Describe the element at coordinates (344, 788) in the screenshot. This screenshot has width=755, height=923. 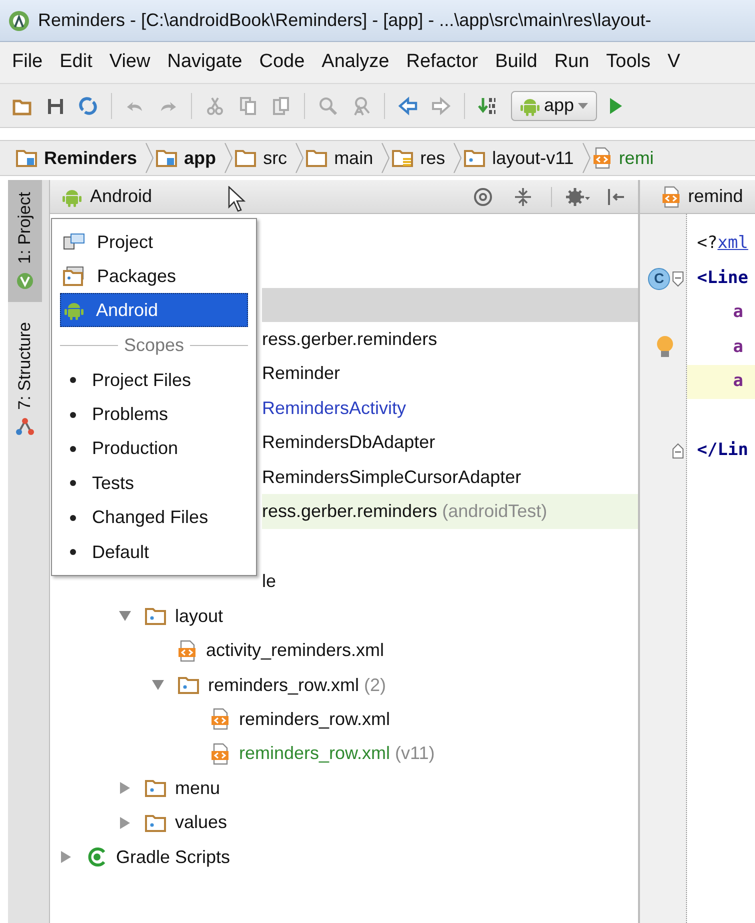
I see `tree-row: menu` at that location.